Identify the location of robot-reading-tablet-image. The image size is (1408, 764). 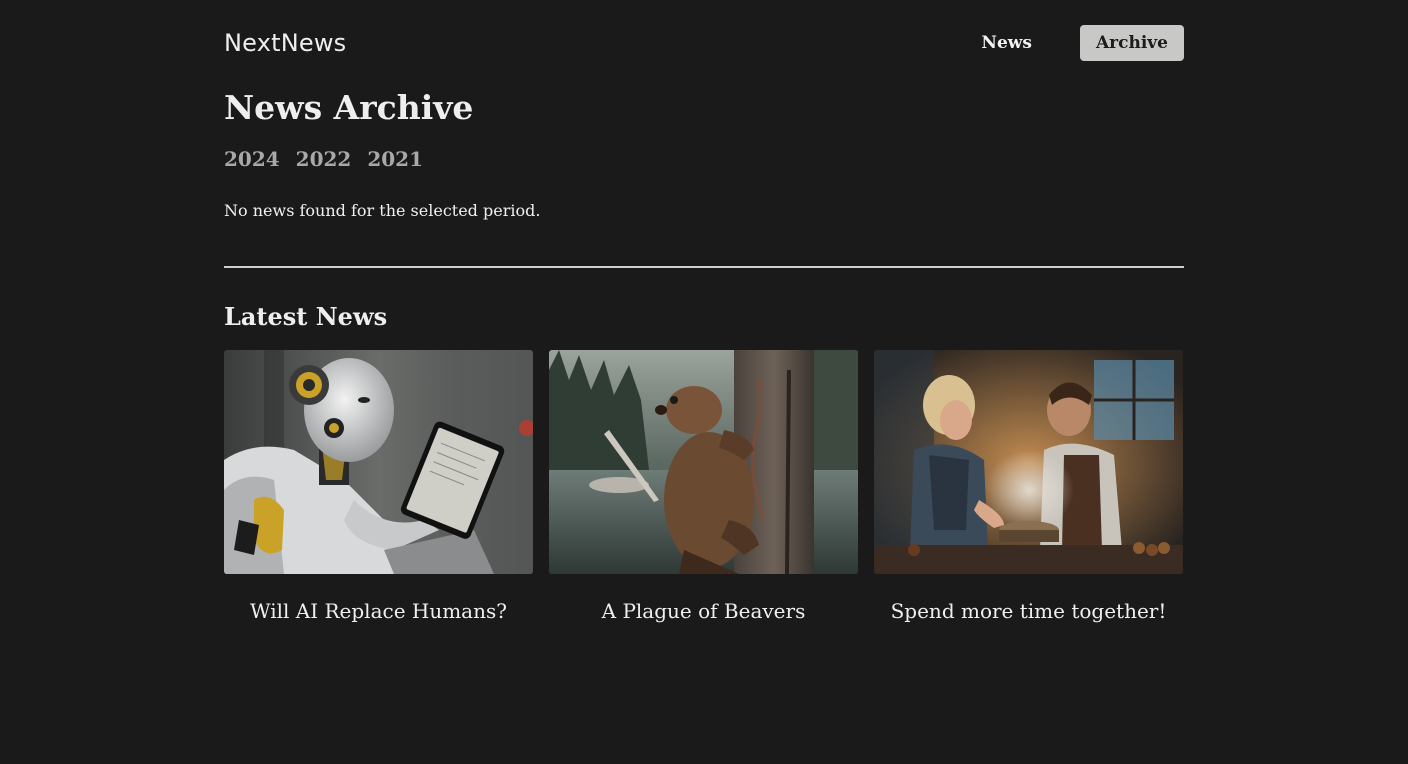
(378, 462).